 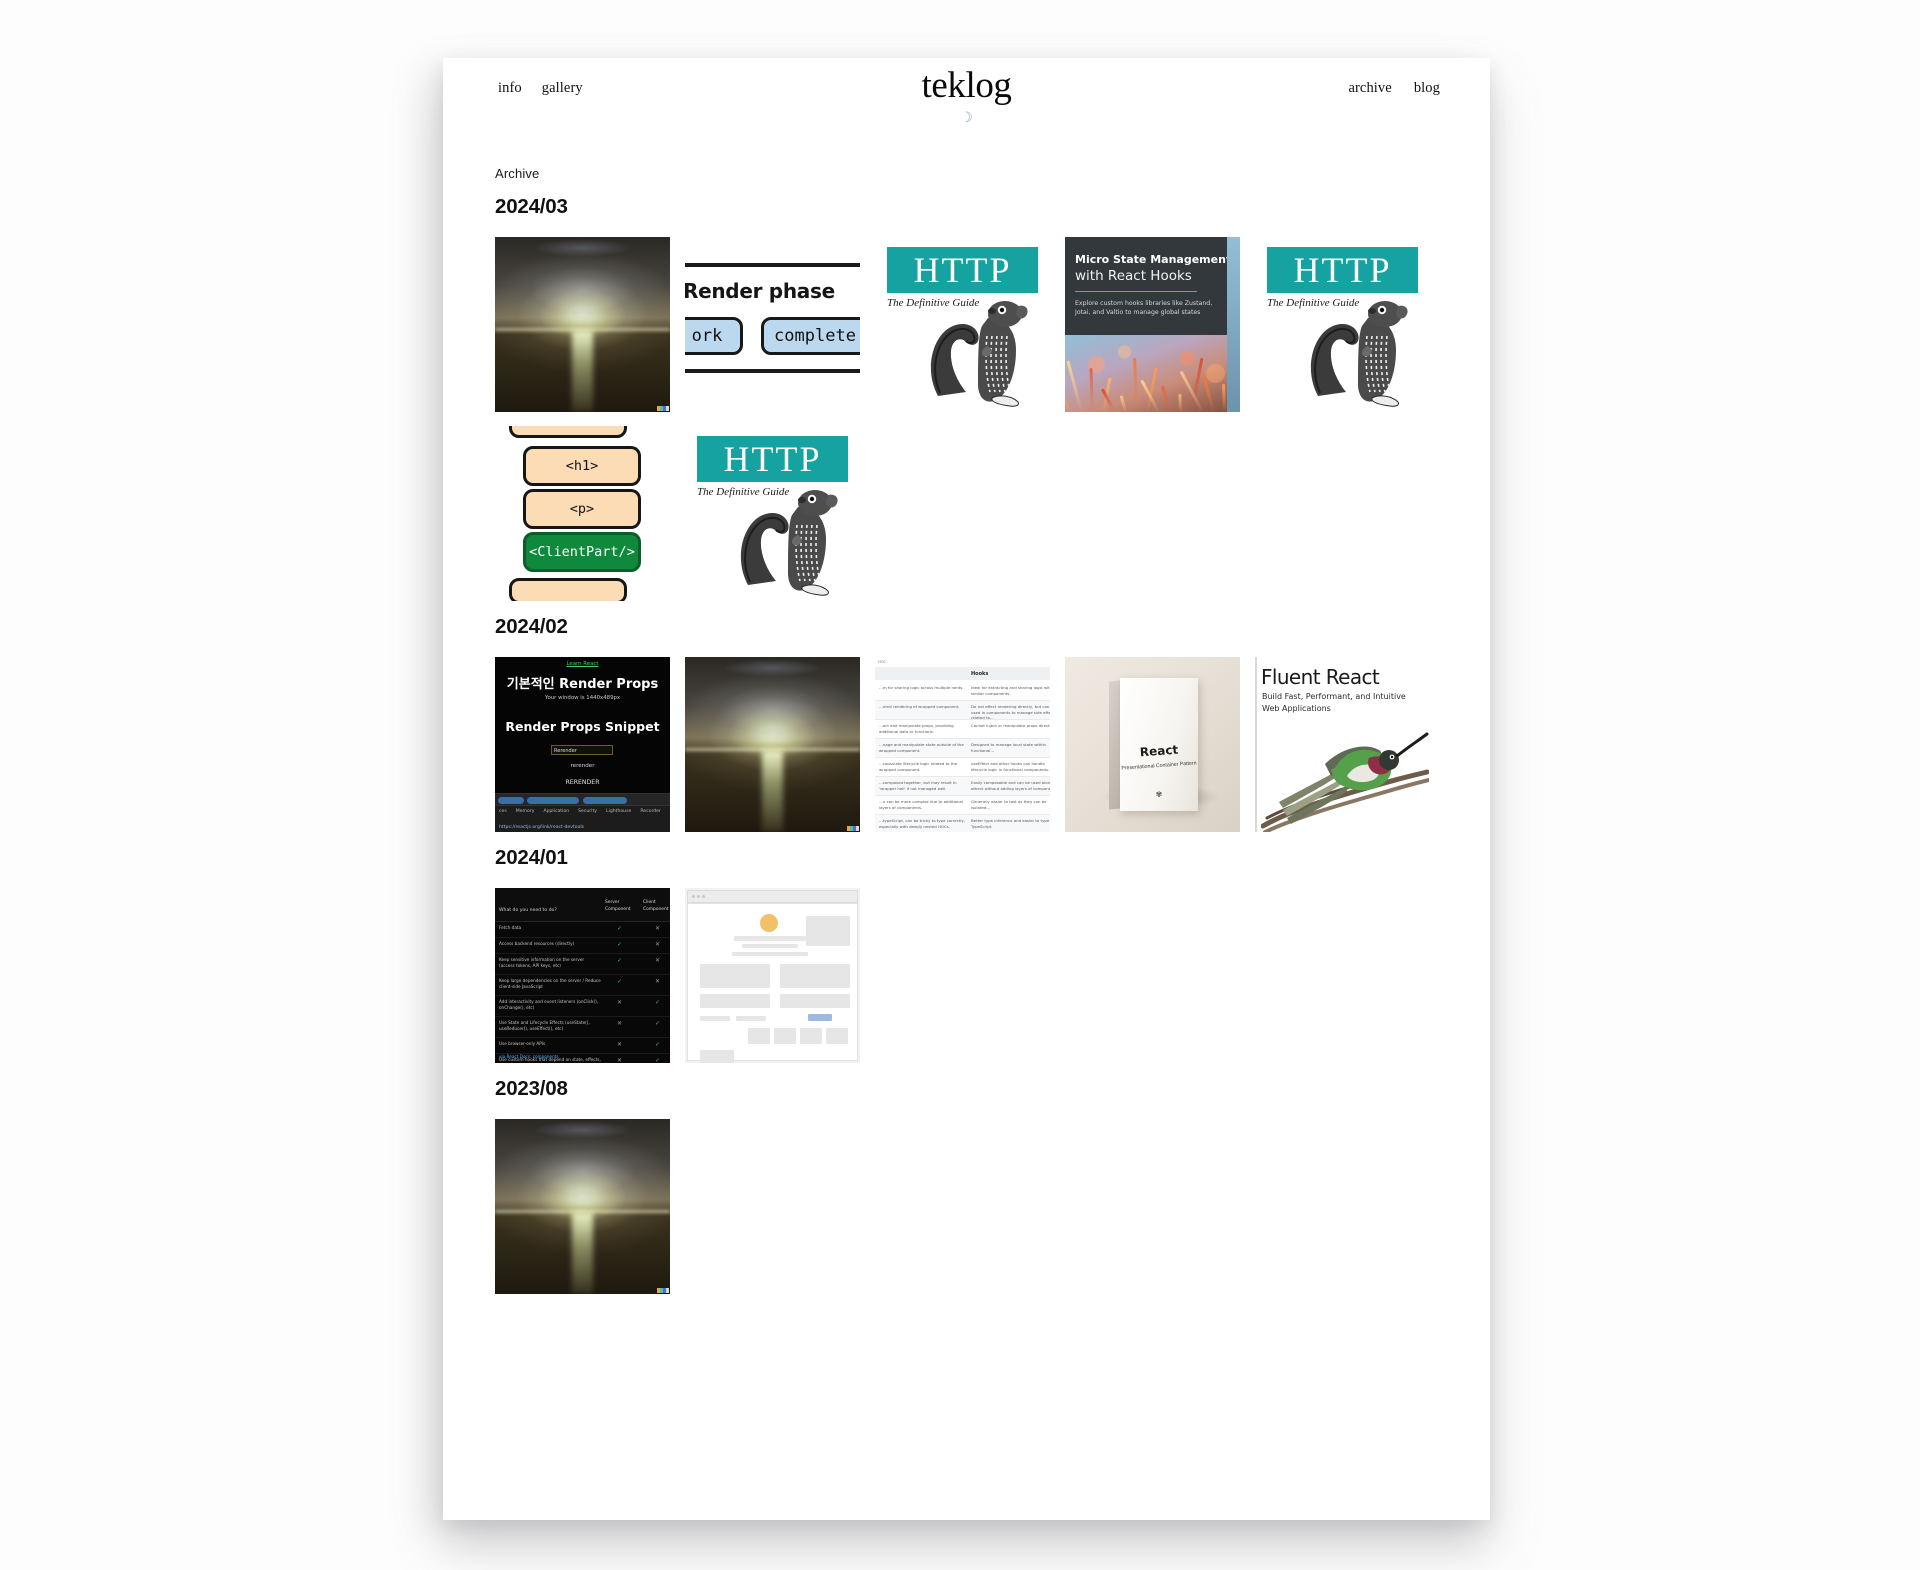 I want to click on msm-title-line-2: with React Hooks, so click(x=1133, y=276).